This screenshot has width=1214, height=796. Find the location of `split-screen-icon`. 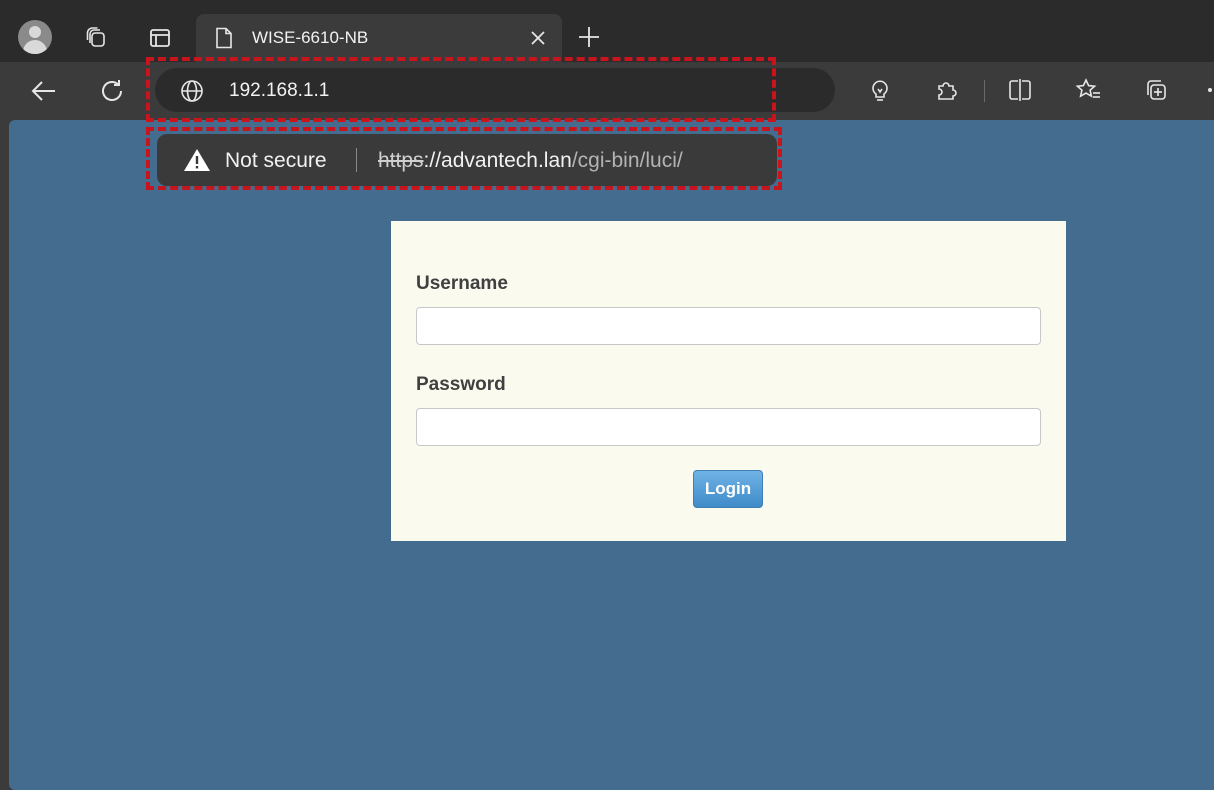

split-screen-icon is located at coordinates (1020, 90).